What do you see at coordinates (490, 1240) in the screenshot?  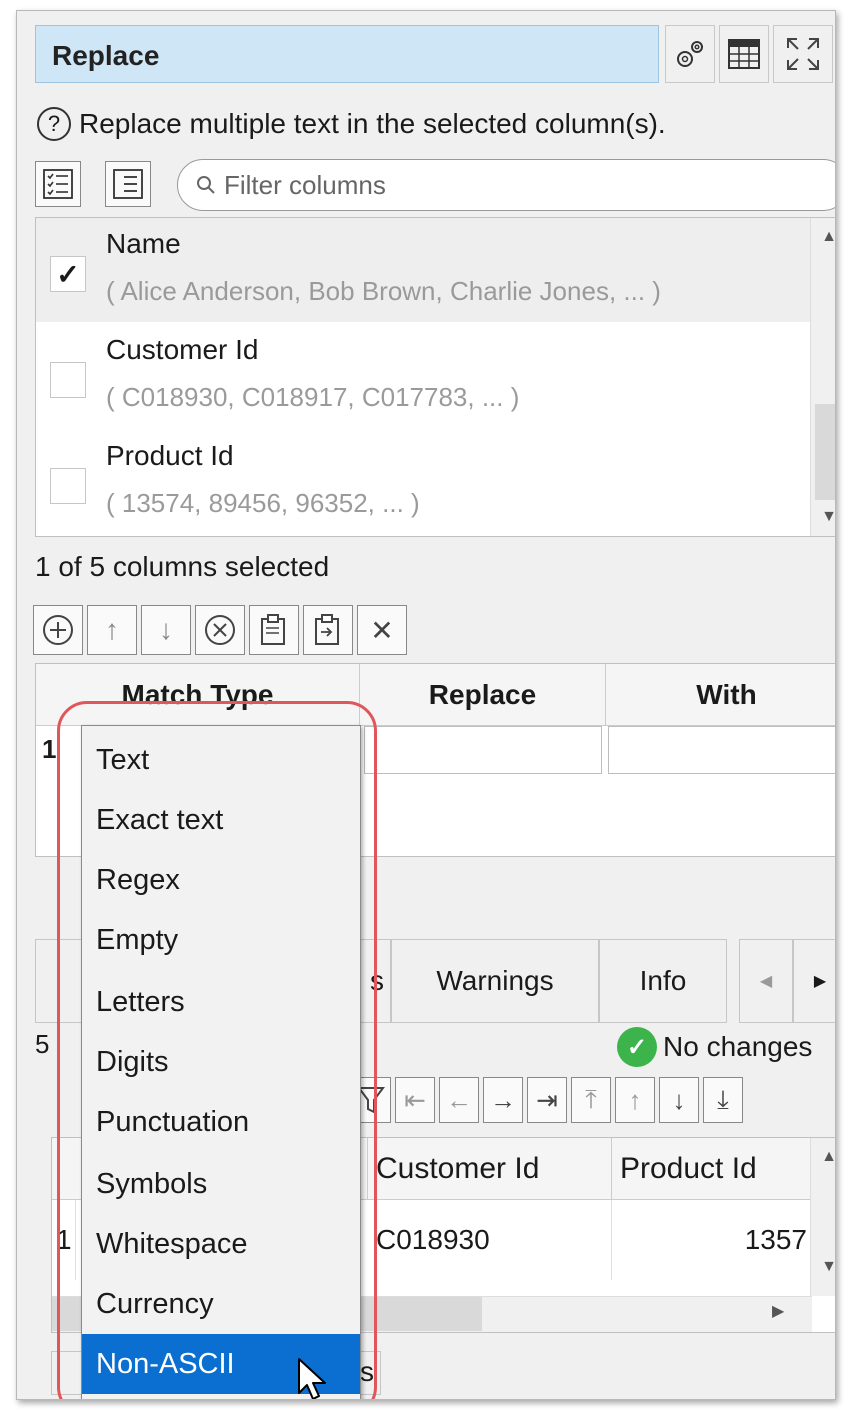 I see `cell-customer-id: C018930` at bounding box center [490, 1240].